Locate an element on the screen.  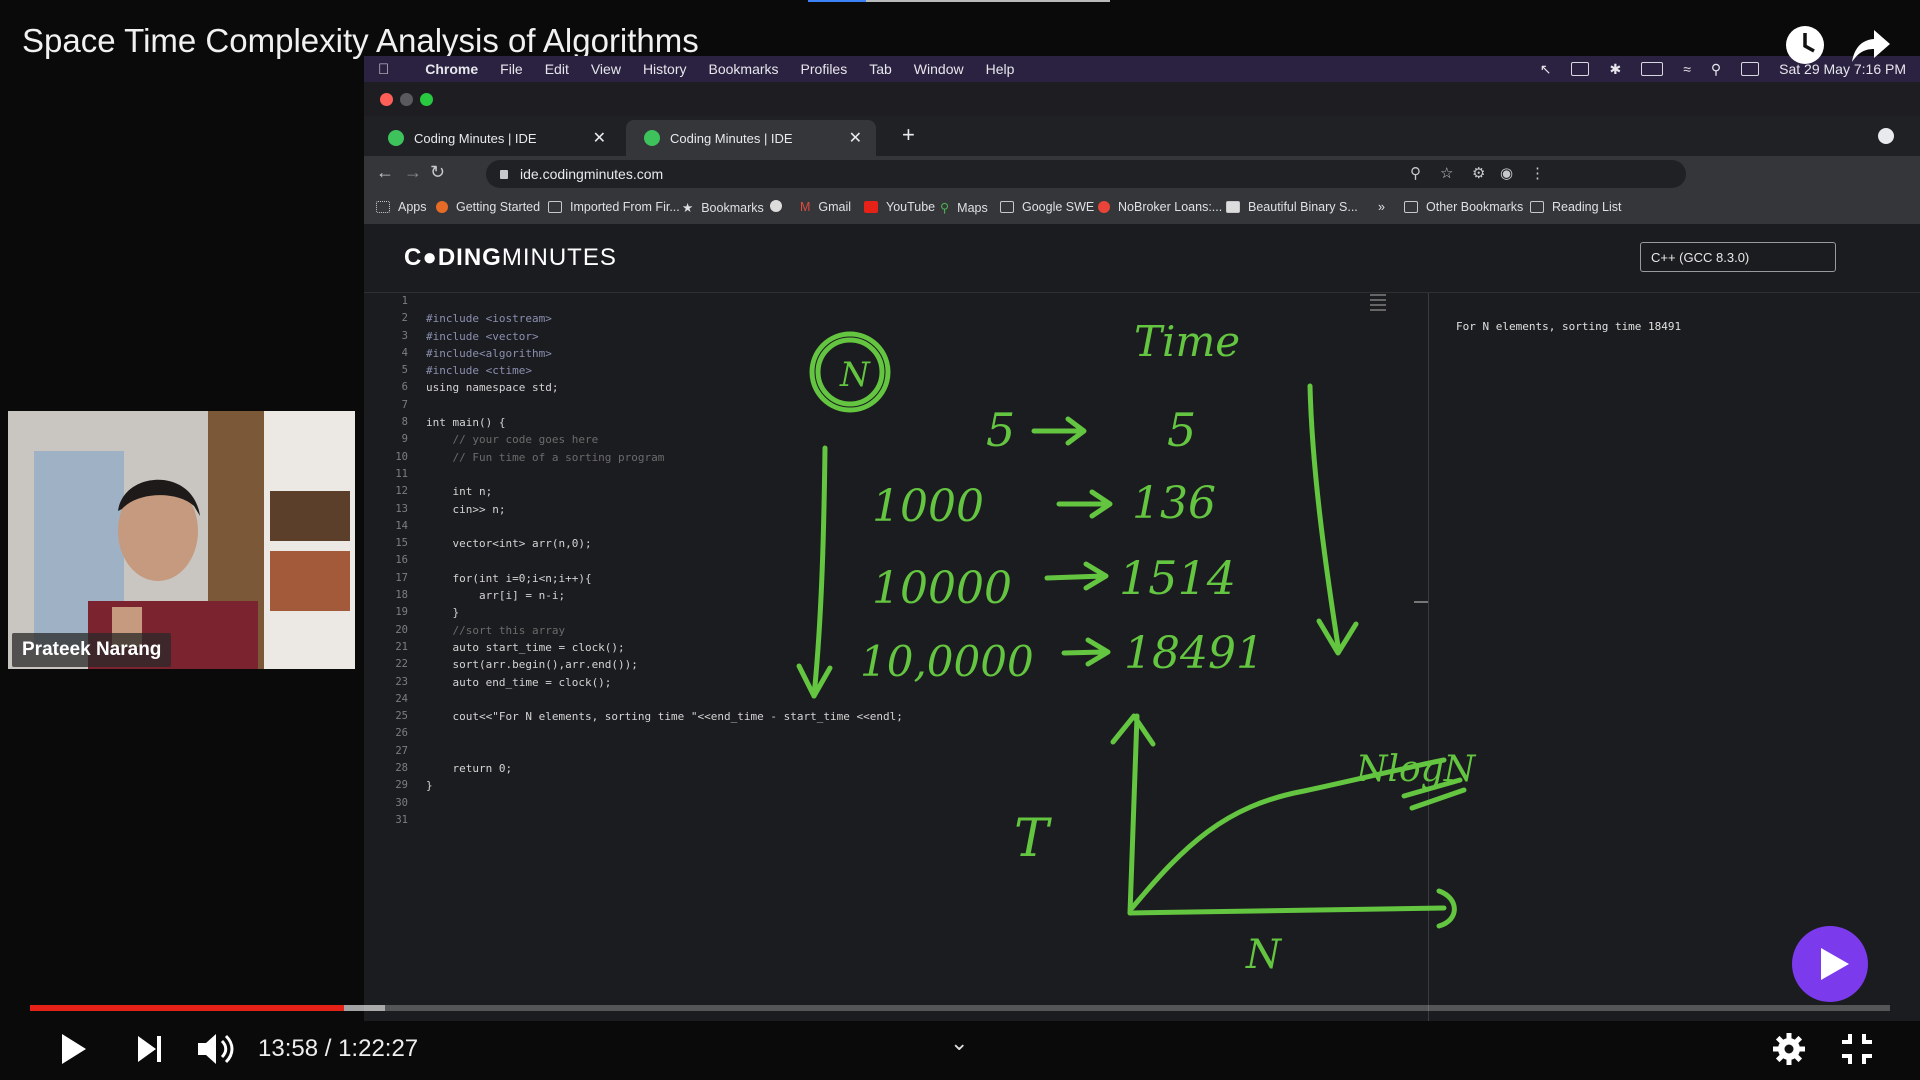
editor-output-divider is located at coordinates (1428, 657).